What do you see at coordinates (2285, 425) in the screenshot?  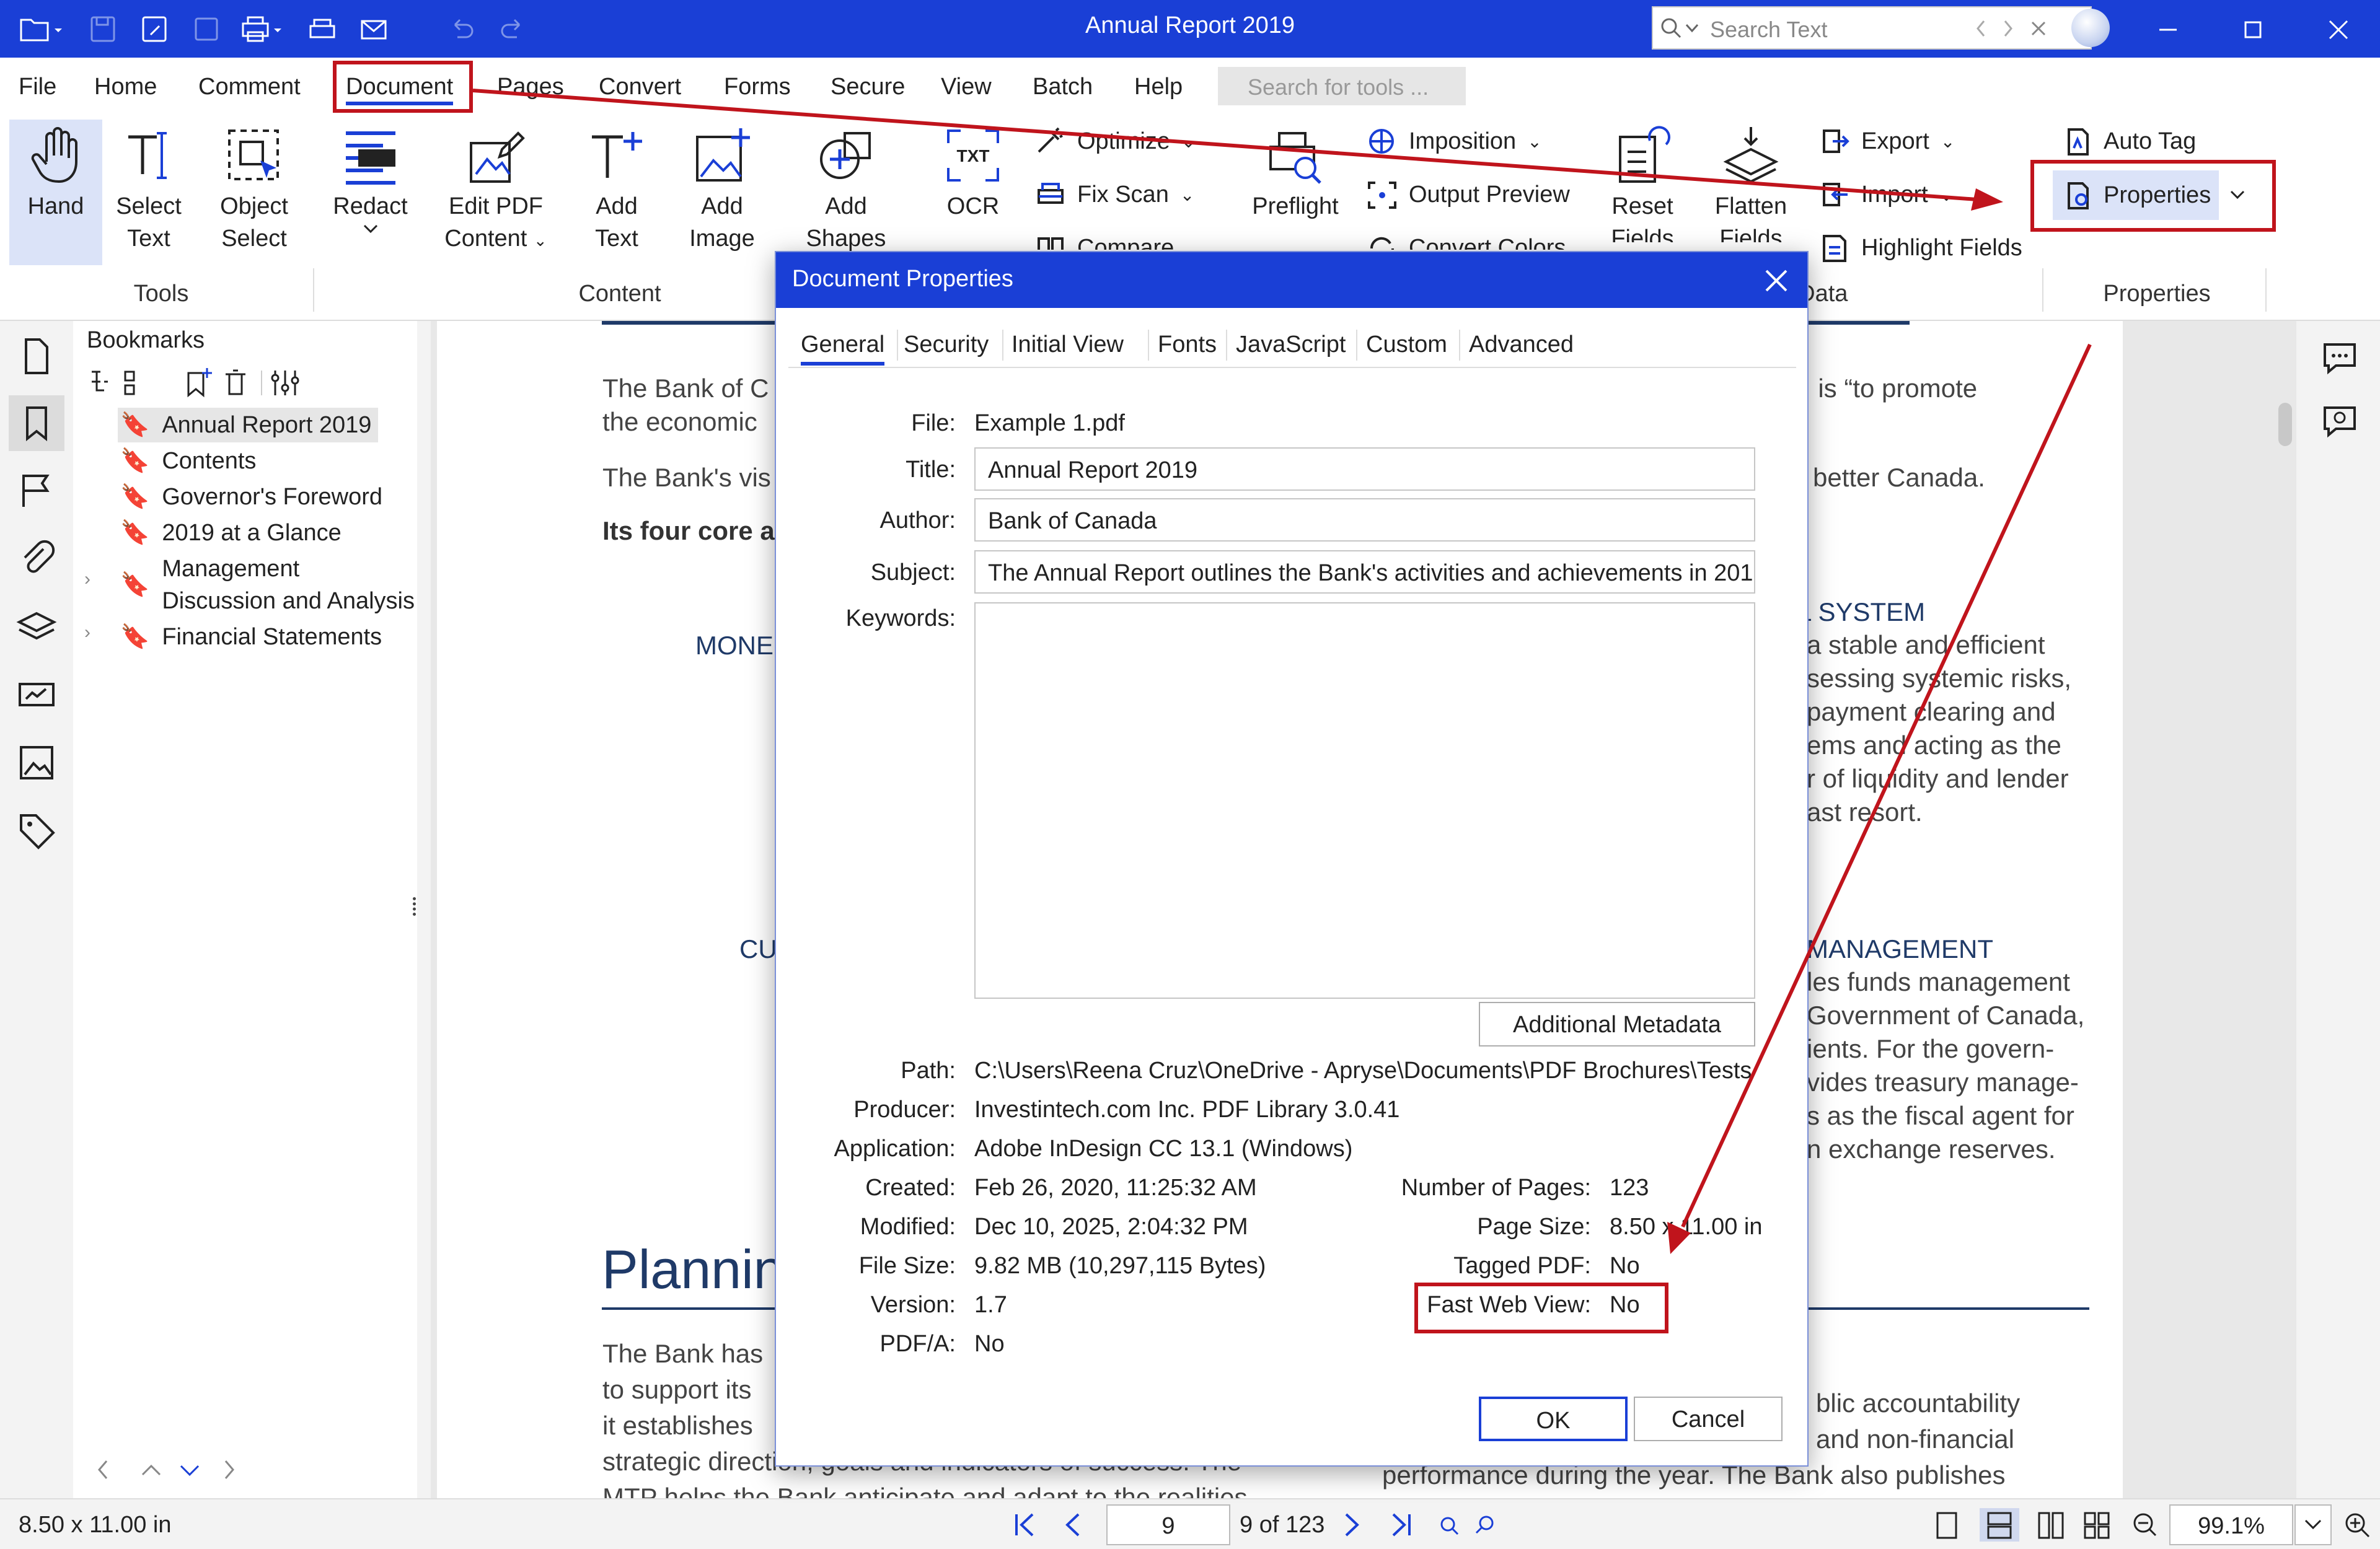 I see `vertical-scrollbar-thumb` at bounding box center [2285, 425].